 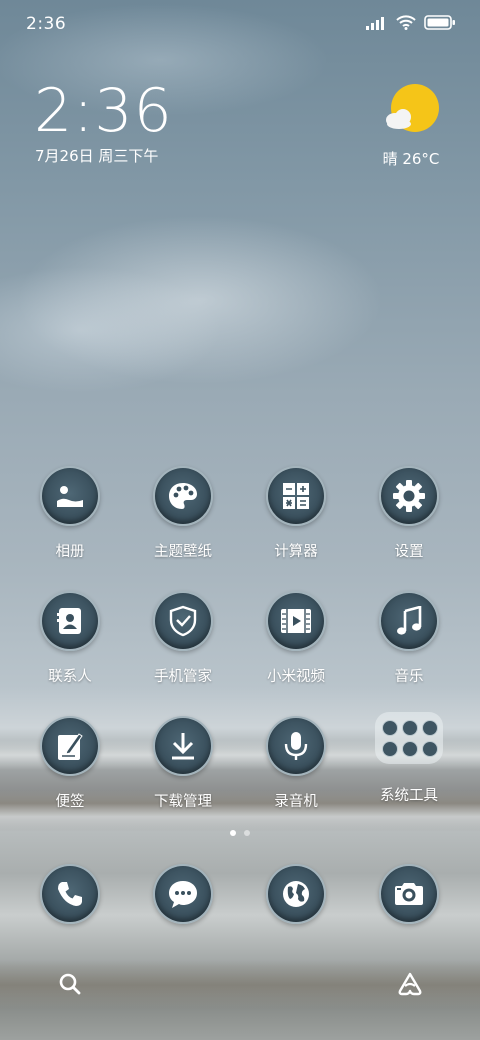 I want to click on app-label: 小米视频, so click(x=296, y=677).